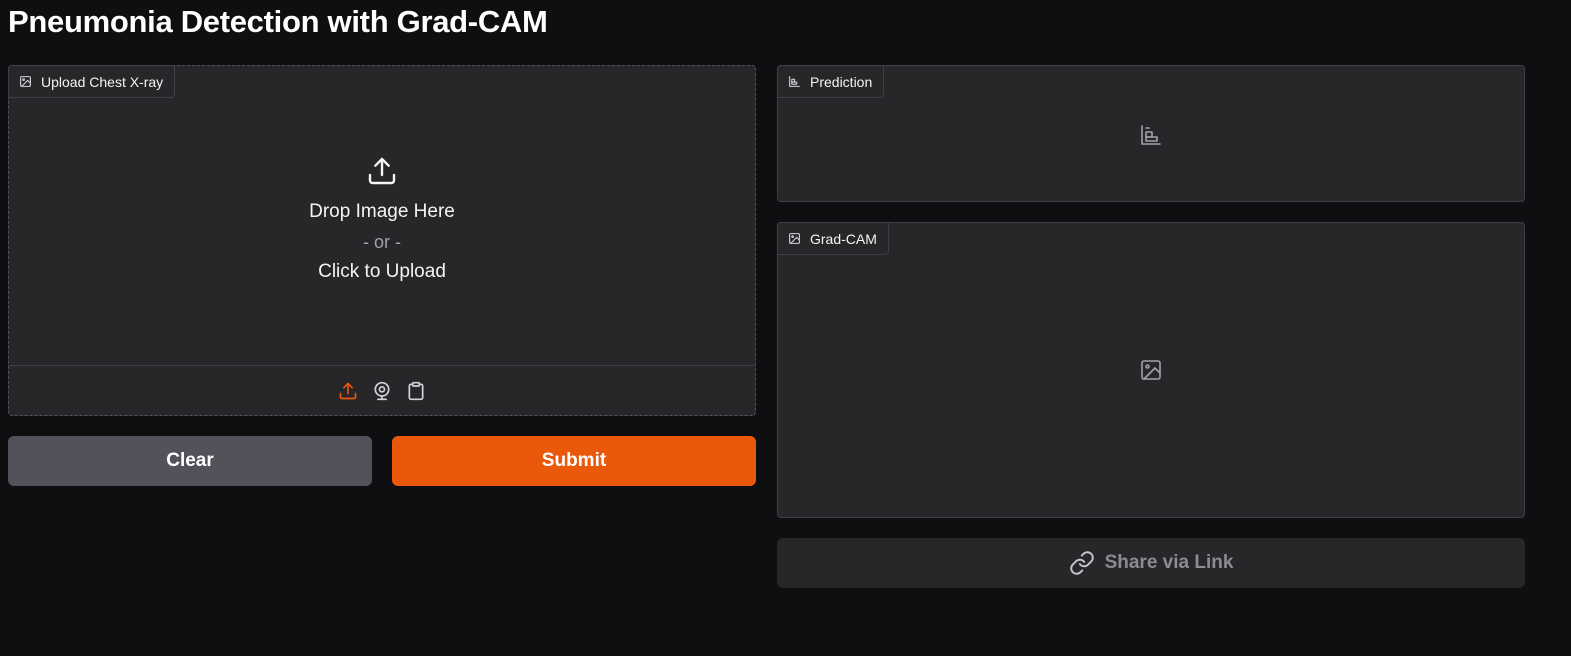 This screenshot has height=656, width=1571. What do you see at coordinates (382, 271) in the screenshot?
I see `click-to-upload-text: Click to Upload` at bounding box center [382, 271].